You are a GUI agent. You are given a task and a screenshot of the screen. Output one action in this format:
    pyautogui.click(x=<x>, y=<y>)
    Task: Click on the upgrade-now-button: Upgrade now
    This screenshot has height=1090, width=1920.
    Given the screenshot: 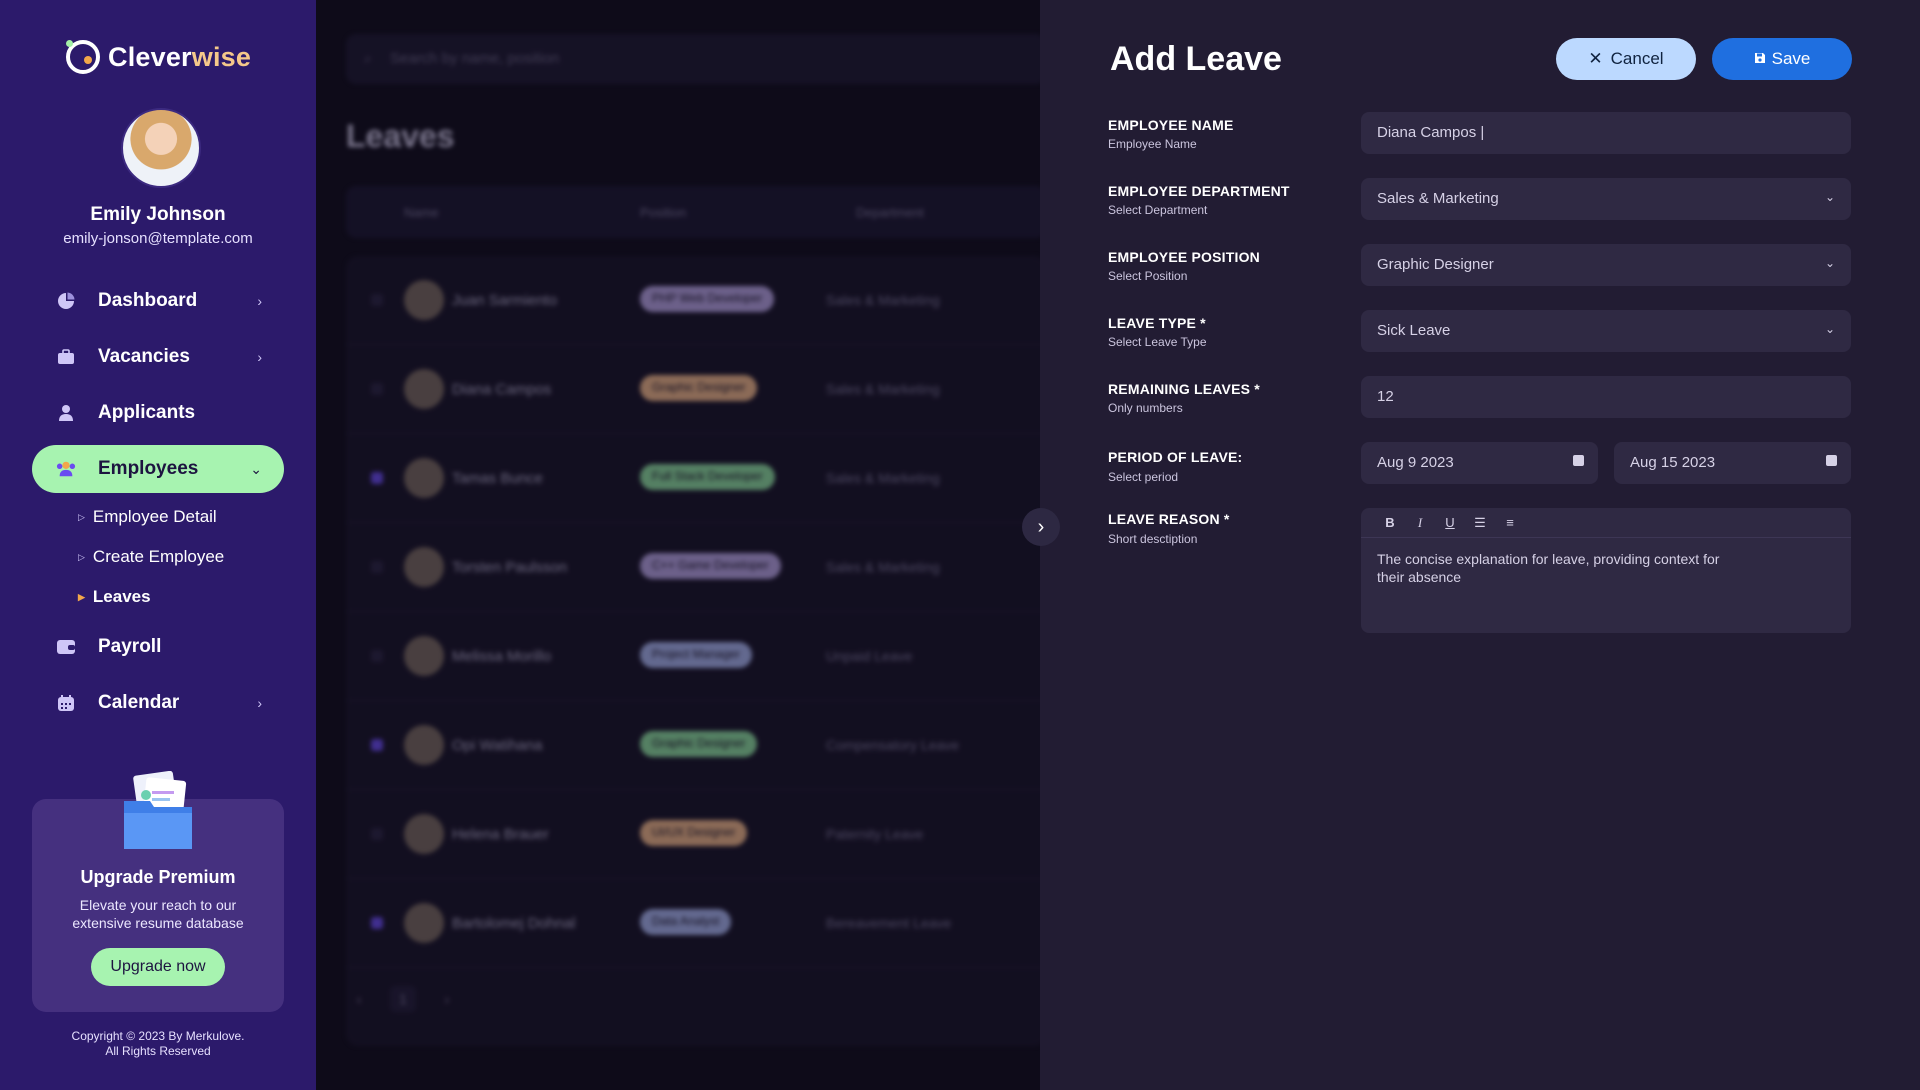 What is the action you would take?
    pyautogui.click(x=158, y=967)
    